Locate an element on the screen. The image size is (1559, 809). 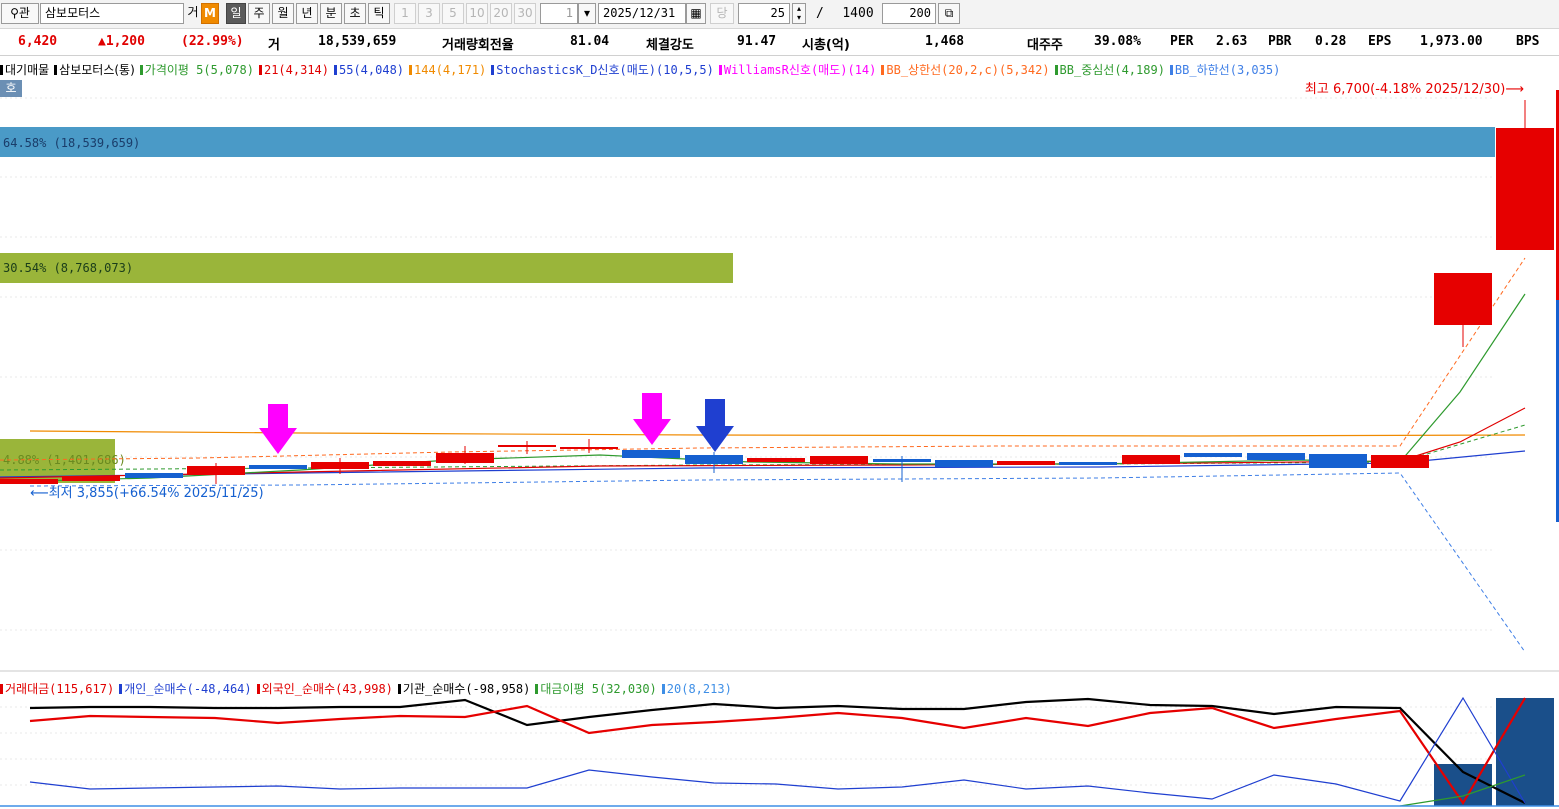
strength-label: 체결강도 is located at coordinates (670, 45).